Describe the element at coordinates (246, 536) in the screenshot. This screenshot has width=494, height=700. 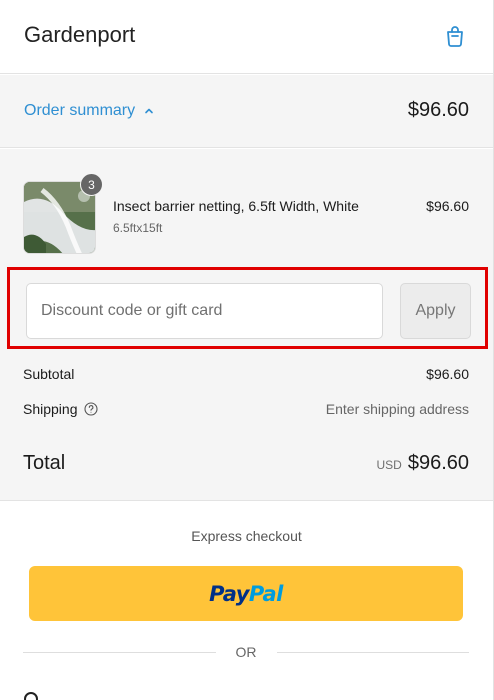
I see `express-checkout-label: Express checkout` at that location.